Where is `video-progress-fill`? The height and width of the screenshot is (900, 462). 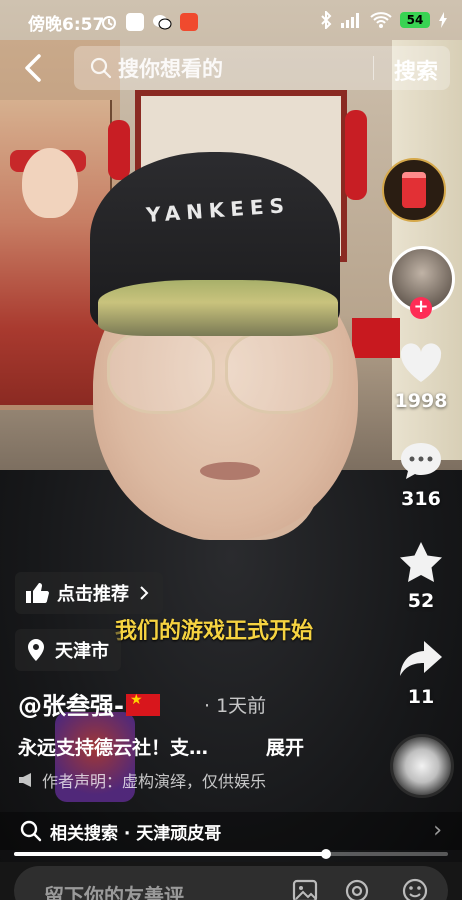 video-progress-fill is located at coordinates (170, 854).